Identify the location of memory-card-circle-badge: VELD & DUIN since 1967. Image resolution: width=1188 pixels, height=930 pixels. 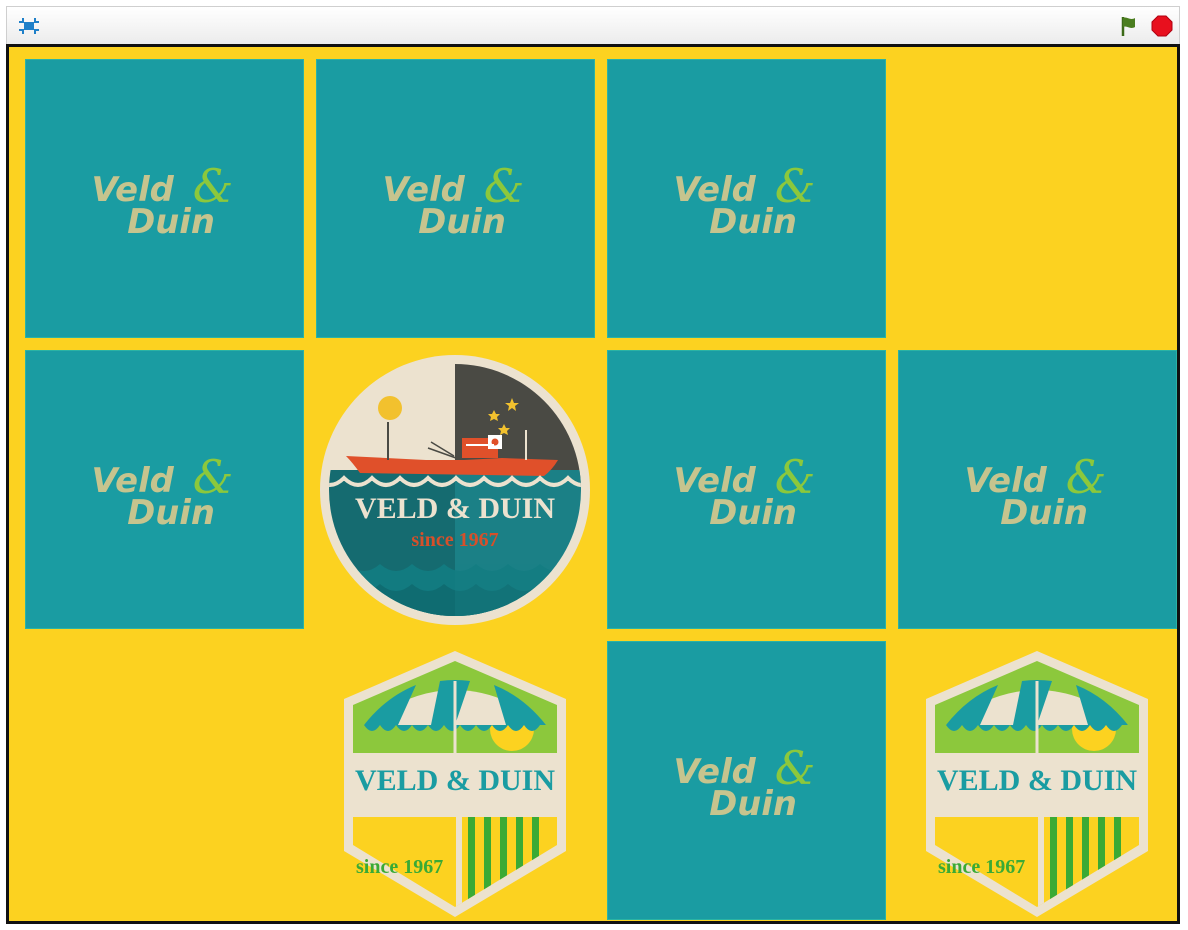
(455, 489).